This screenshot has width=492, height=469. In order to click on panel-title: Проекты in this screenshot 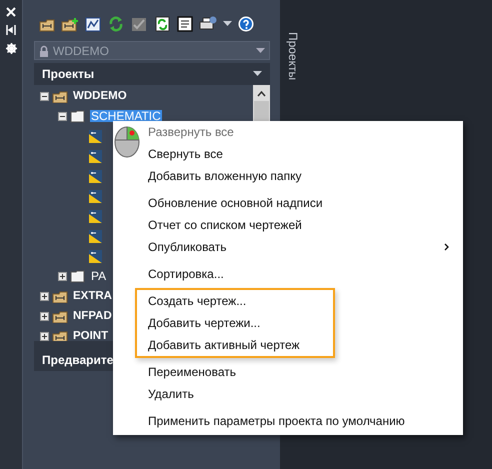, I will do `click(68, 74)`.